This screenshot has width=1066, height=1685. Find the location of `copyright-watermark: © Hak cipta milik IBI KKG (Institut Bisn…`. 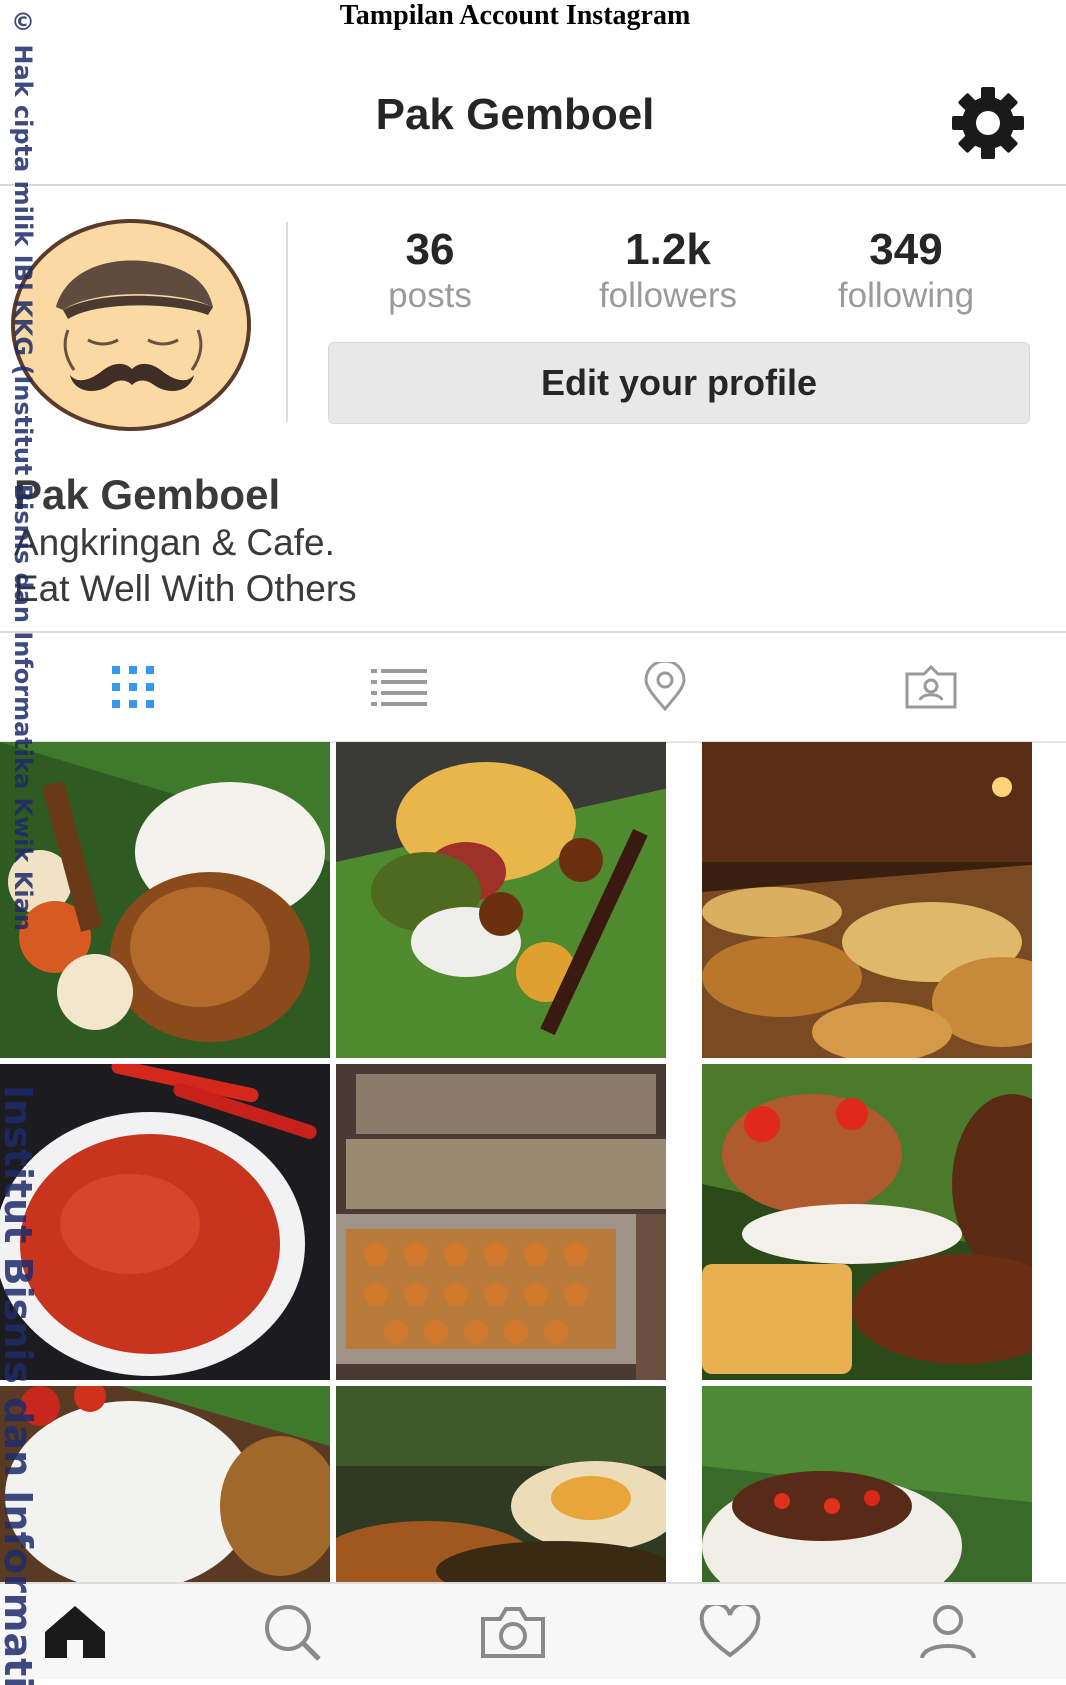

copyright-watermark: © Hak cipta milik IBI KKG (Institut Bisn… is located at coordinates (18, 469).